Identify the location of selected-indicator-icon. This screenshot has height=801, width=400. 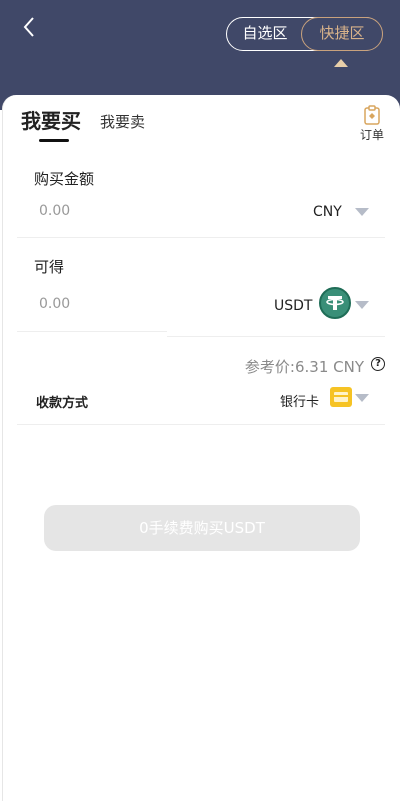
(341, 63).